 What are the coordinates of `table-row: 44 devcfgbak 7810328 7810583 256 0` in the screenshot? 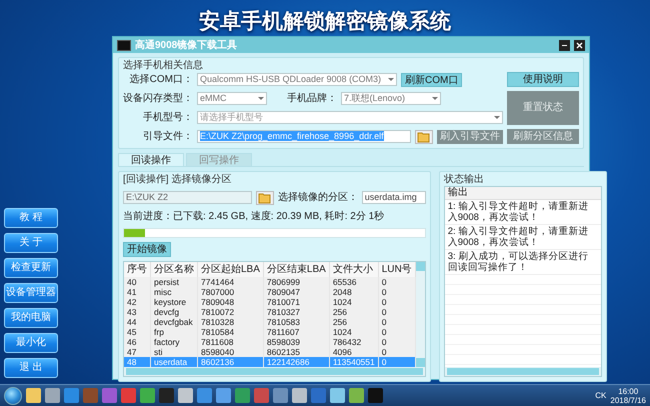 It's located at (270, 322).